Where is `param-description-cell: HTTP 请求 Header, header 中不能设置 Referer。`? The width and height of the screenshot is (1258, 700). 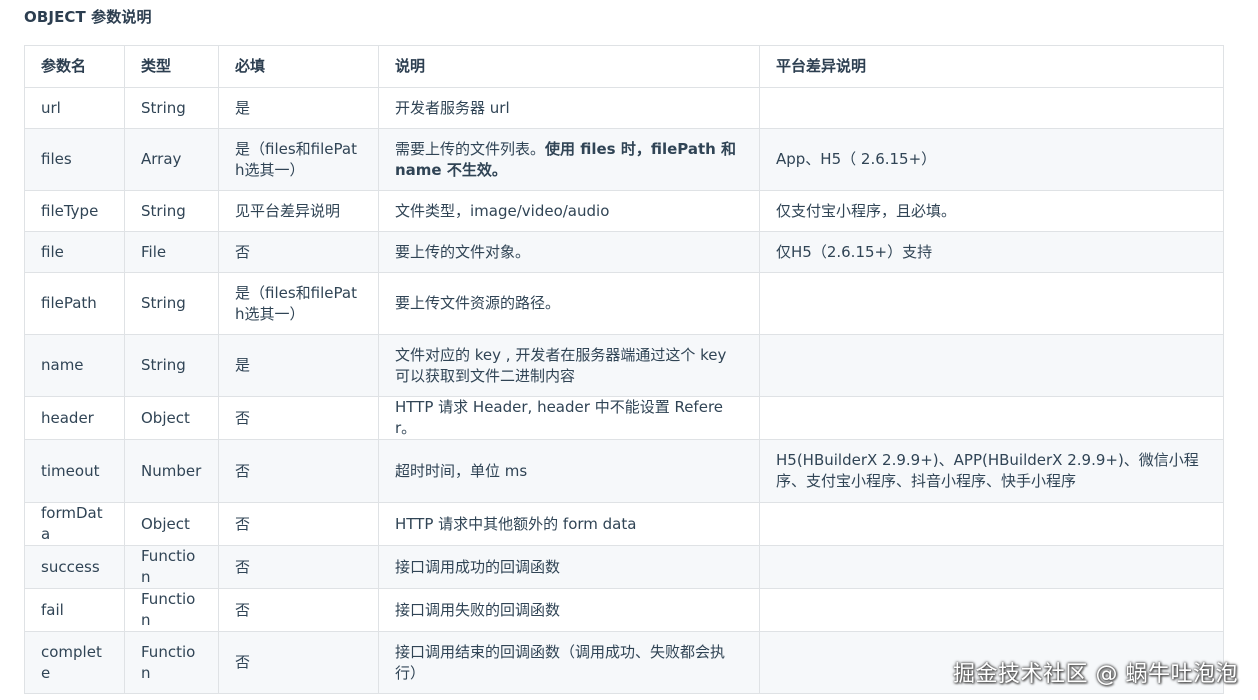
param-description-cell: HTTP 请求 Header, header 中不能设置 Referer。 is located at coordinates (569, 418).